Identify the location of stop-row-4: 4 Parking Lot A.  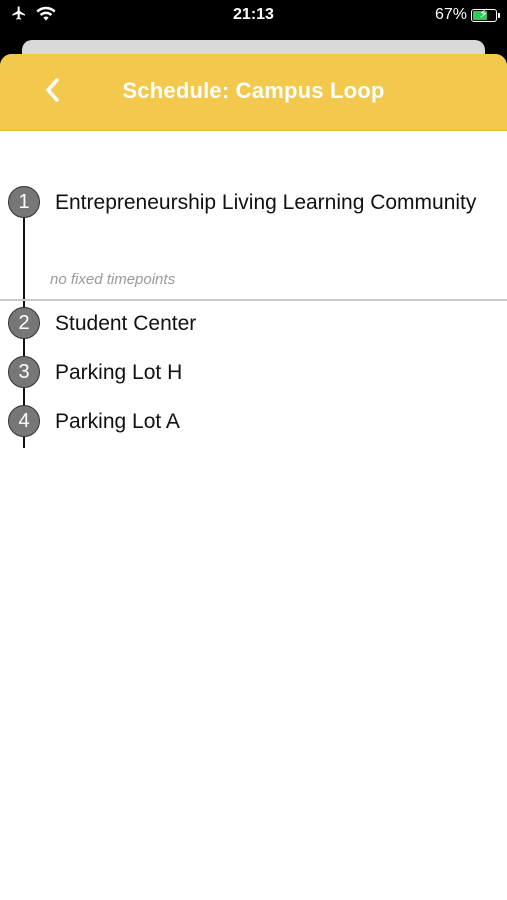
(253, 425).